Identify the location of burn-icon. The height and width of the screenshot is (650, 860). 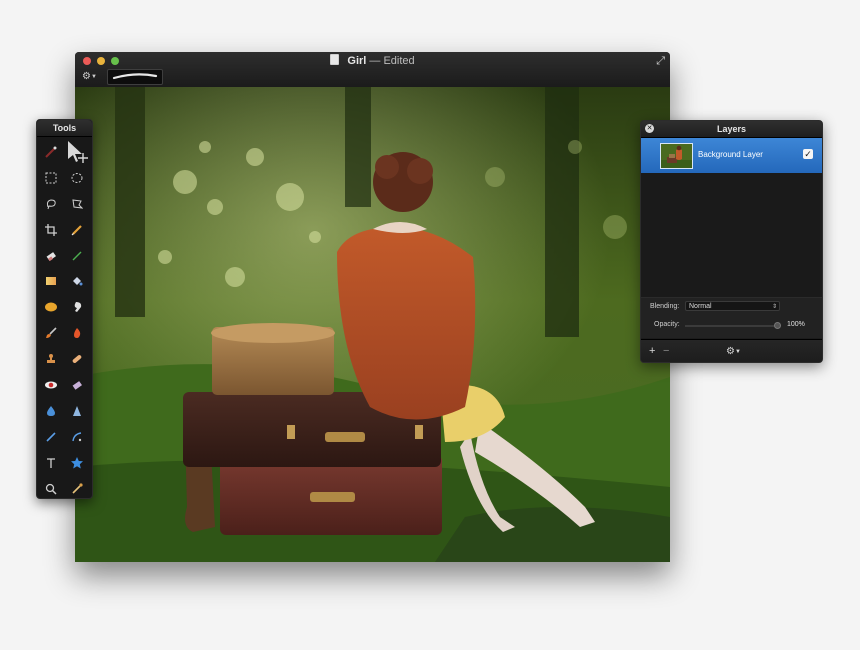
(77, 333).